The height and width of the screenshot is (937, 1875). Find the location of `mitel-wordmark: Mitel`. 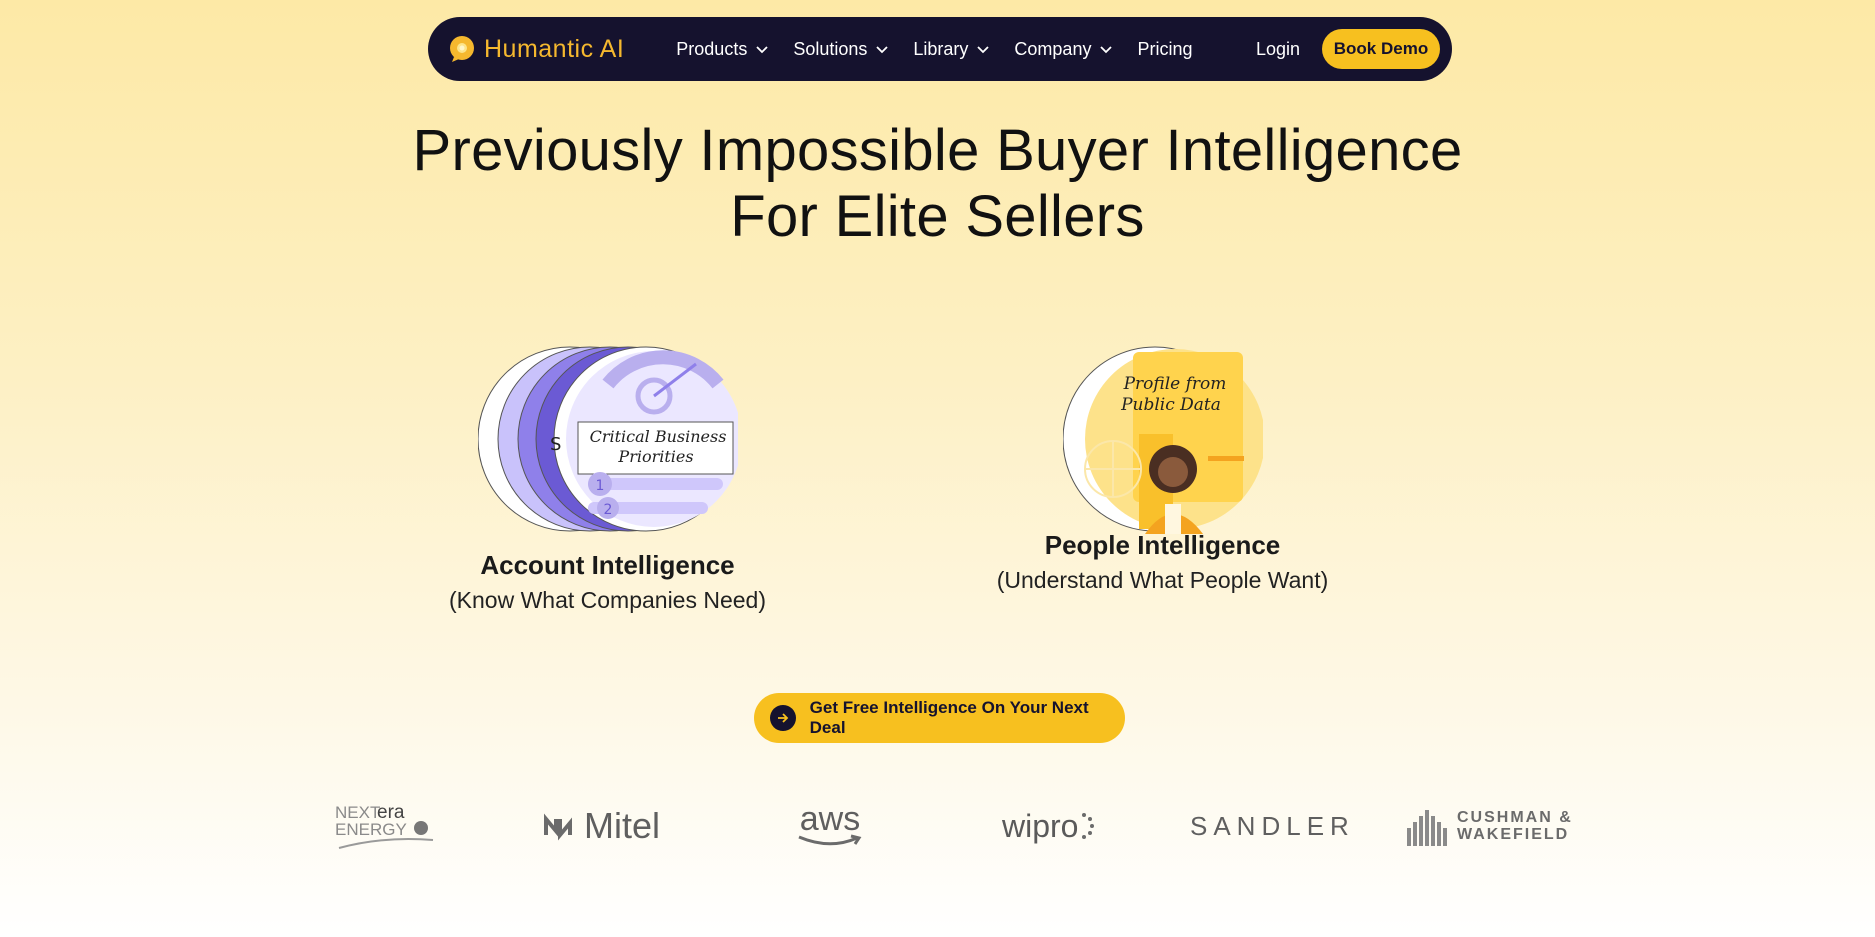

mitel-wordmark: Mitel is located at coordinates (622, 825).